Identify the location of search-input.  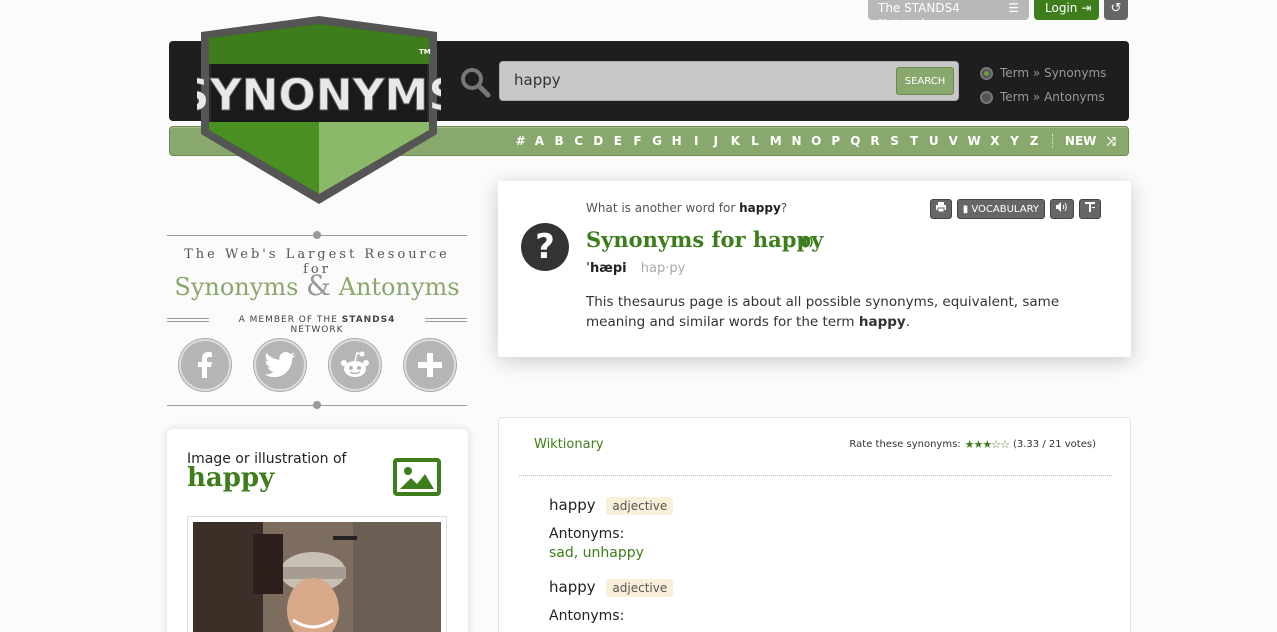
(699, 80).